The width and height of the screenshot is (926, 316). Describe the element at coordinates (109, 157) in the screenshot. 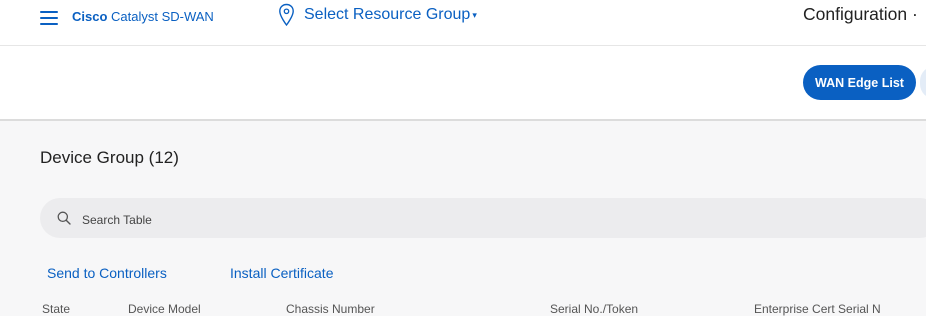

I see `section-title: Device Group (12)` at that location.